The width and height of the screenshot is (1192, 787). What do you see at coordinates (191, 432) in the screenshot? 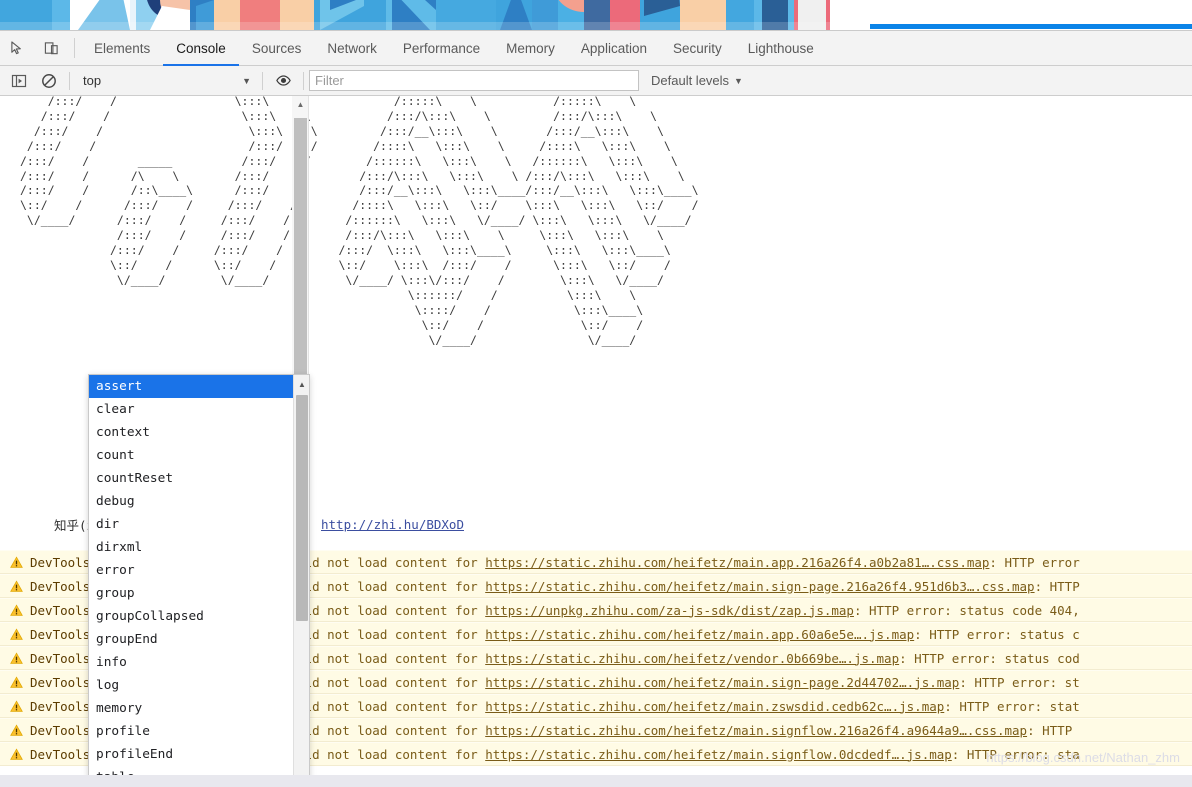
I see `autocomplete-item-context: context` at bounding box center [191, 432].